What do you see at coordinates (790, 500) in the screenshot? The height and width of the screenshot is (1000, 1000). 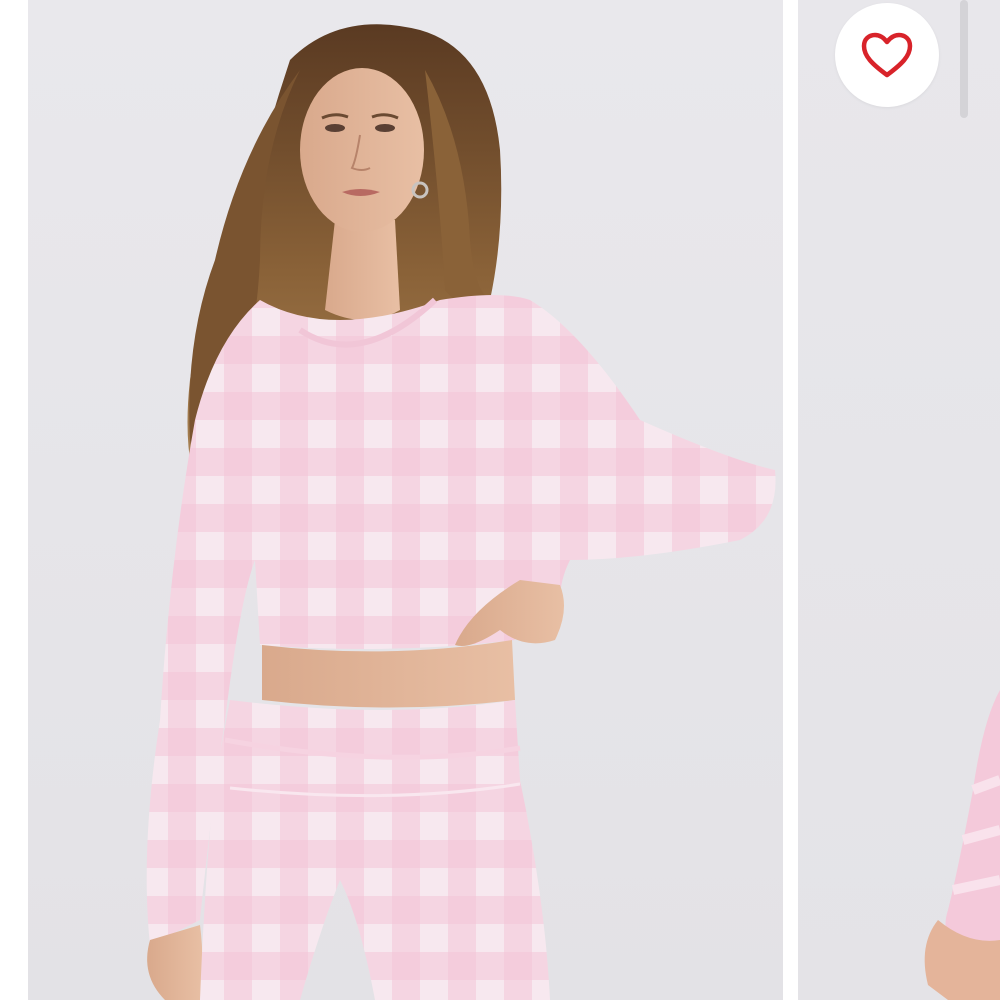 I see `gallery-divider` at bounding box center [790, 500].